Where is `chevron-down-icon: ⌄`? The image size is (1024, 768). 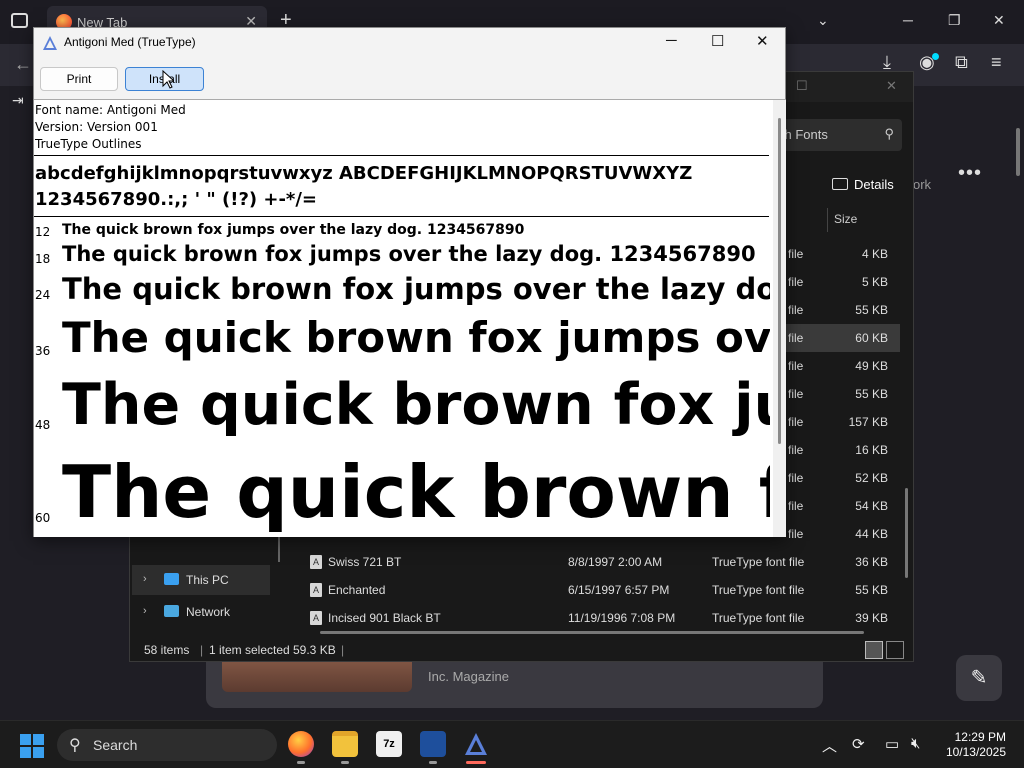 chevron-down-icon: ⌄ is located at coordinates (823, 20).